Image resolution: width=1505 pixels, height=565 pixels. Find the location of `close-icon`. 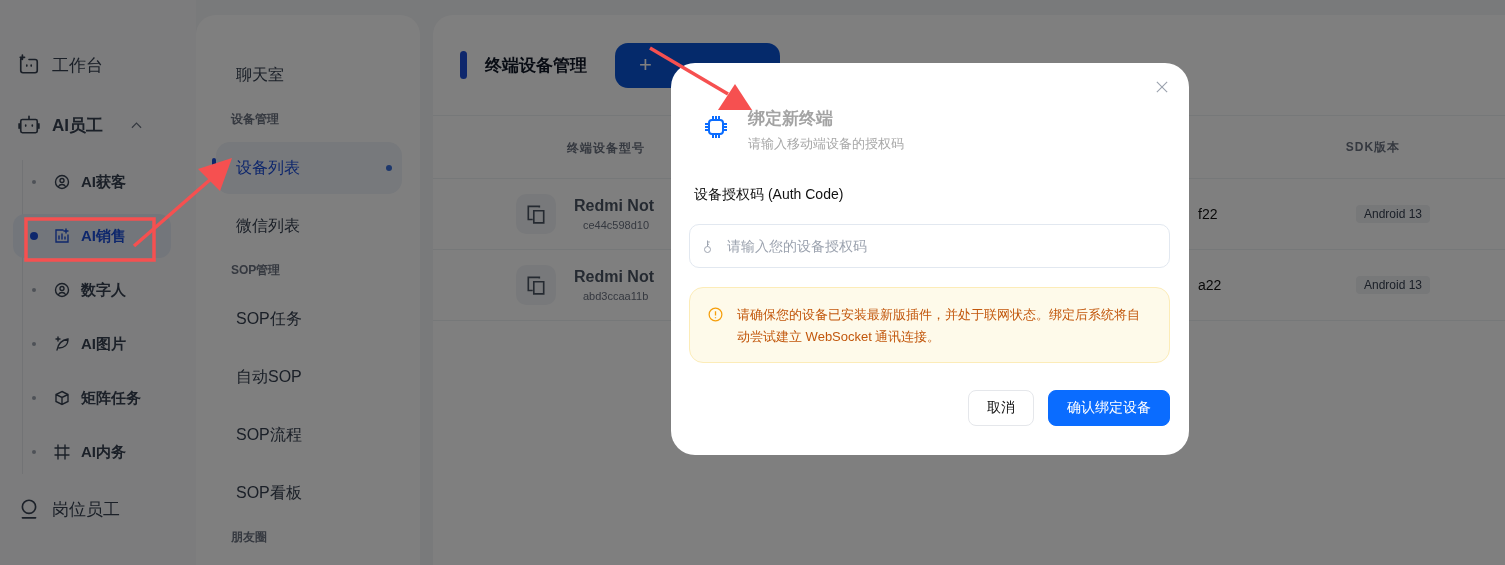

close-icon is located at coordinates (1162, 87).